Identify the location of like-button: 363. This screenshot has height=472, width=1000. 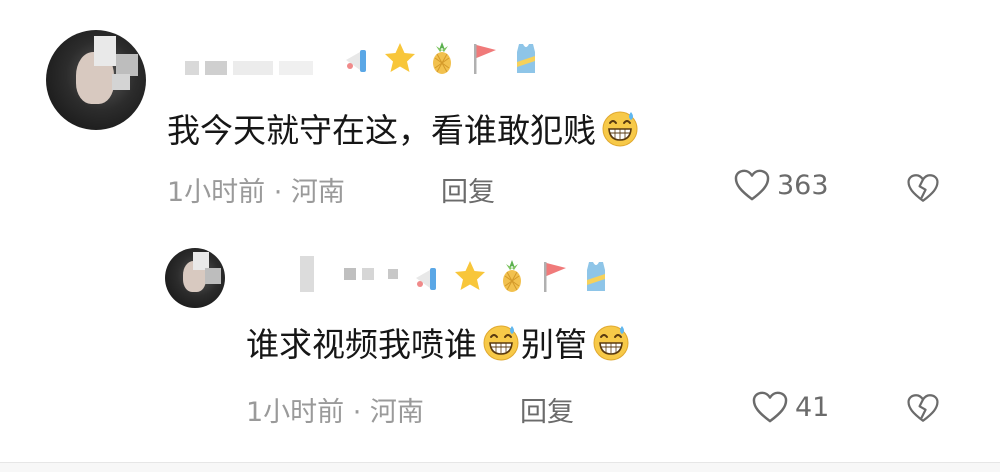
(781, 185).